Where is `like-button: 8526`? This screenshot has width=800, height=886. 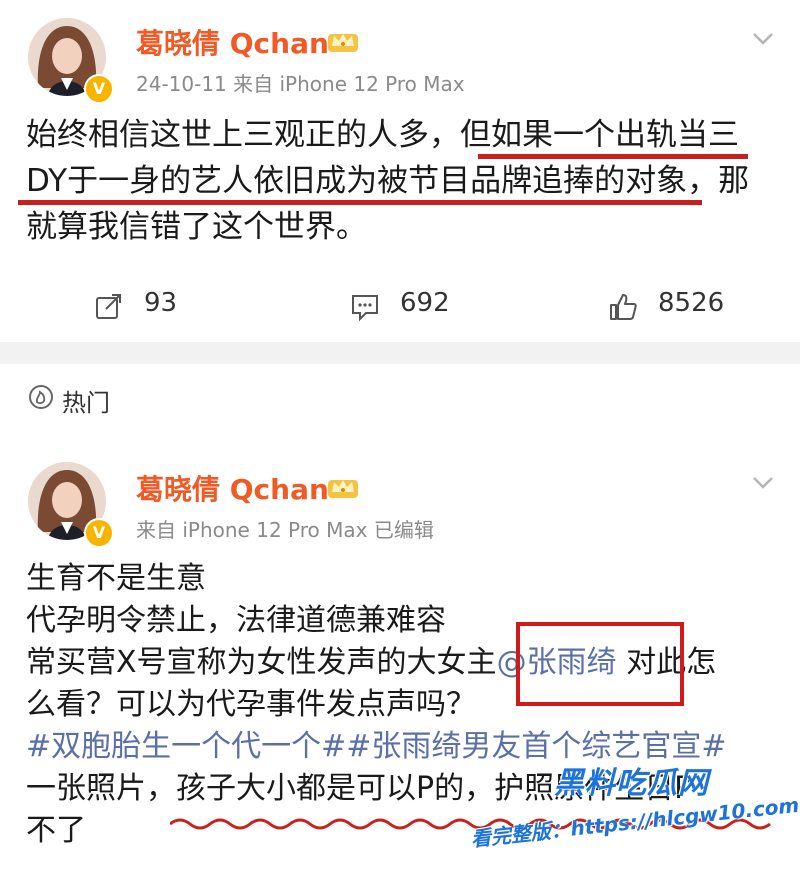 like-button: 8526 is located at coordinates (683, 306).